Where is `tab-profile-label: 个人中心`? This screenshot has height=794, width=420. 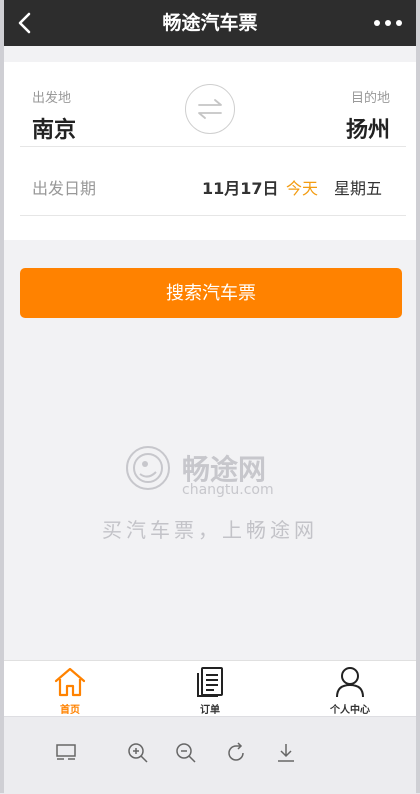 tab-profile-label: 个人中心 is located at coordinates (350, 710).